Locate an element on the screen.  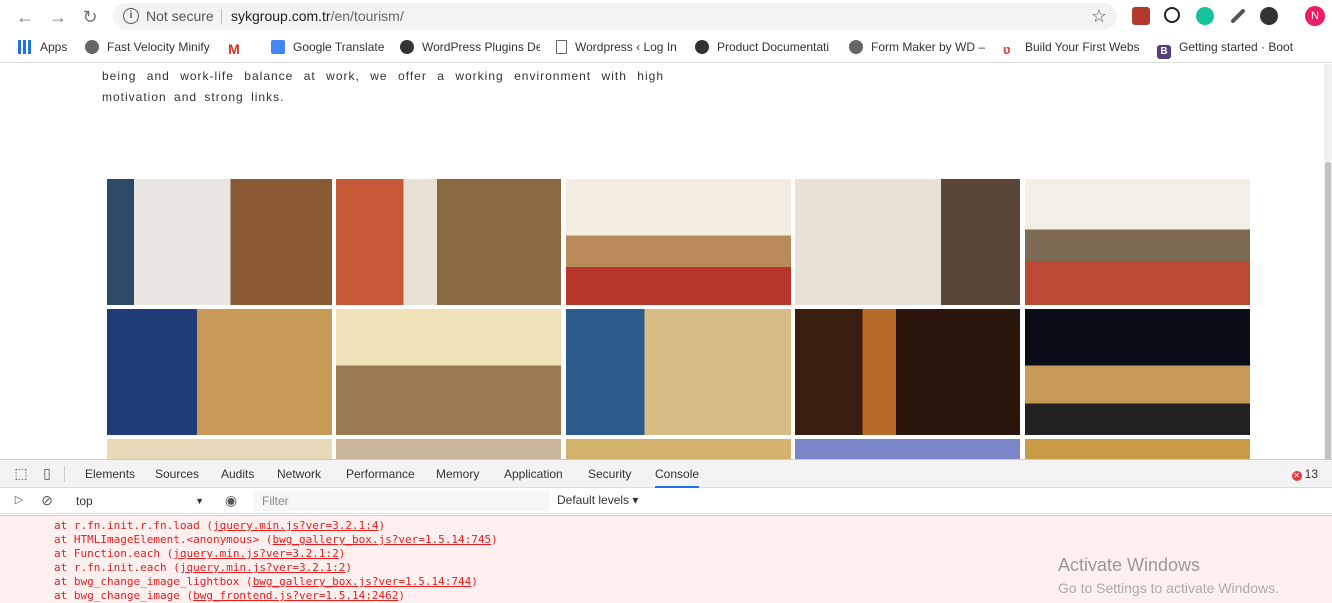
stack-frame-text: at r.fn.init.each ( is located at coordinates (117, 567).